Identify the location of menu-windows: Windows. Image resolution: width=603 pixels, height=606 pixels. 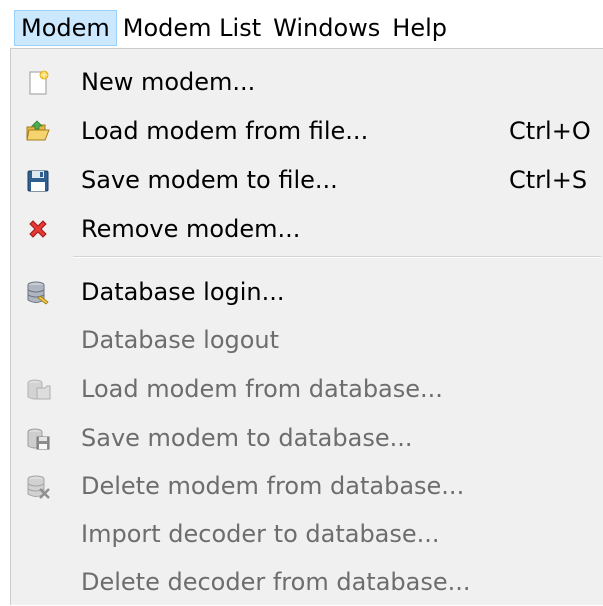
(326, 28).